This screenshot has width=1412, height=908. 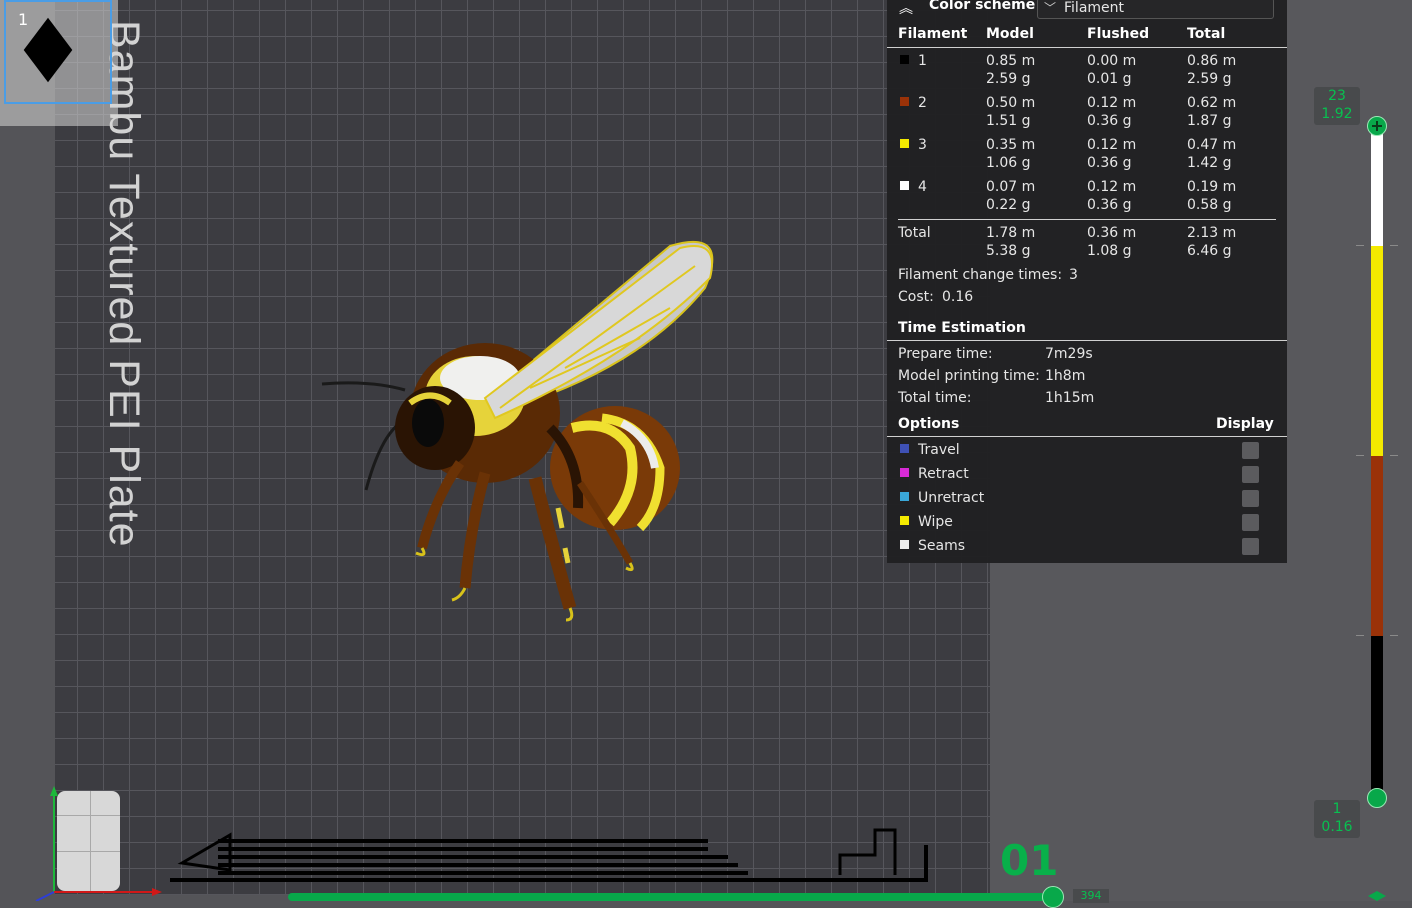 What do you see at coordinates (1212, 145) in the screenshot?
I see `filament-total-m: 0.47 m` at bounding box center [1212, 145].